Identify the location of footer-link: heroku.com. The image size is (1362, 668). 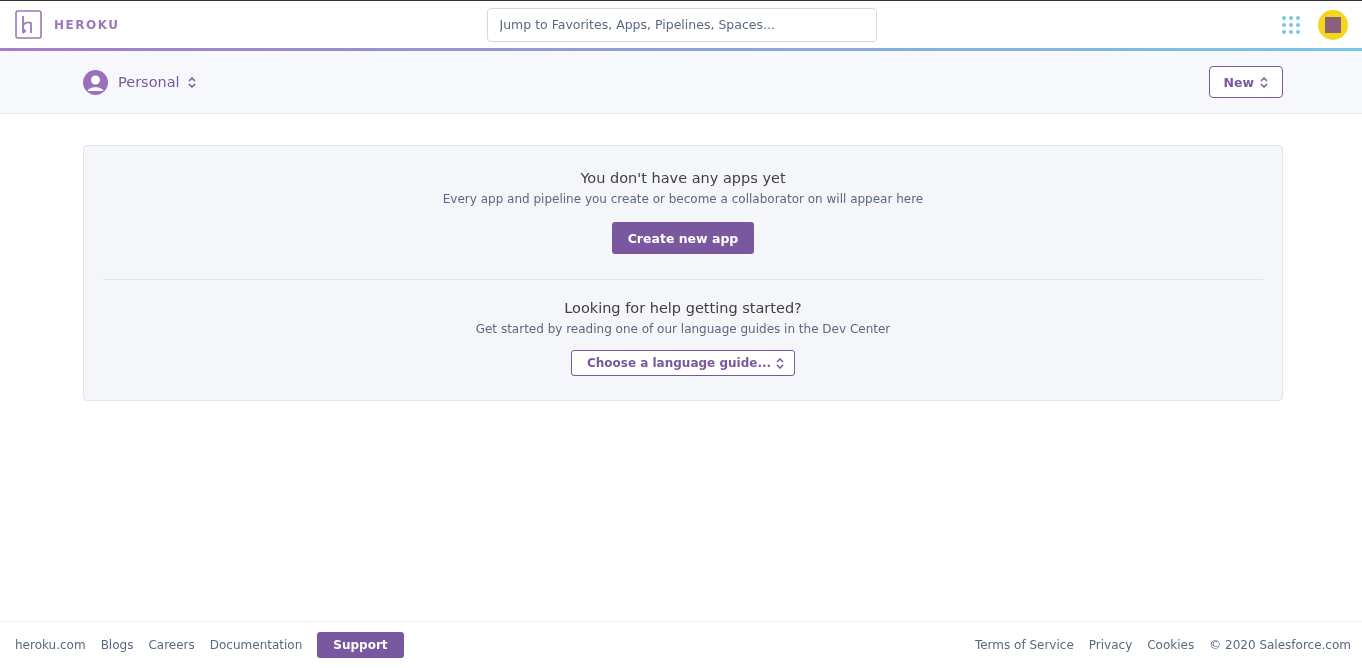
(50, 645).